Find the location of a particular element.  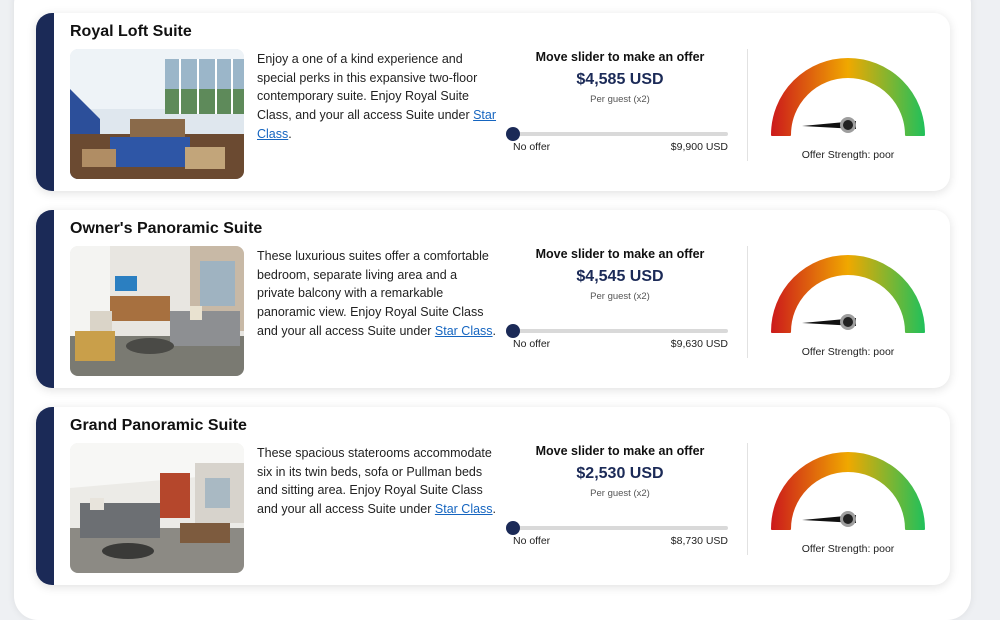

offer-price: $2,530 USD is located at coordinates (620, 473).